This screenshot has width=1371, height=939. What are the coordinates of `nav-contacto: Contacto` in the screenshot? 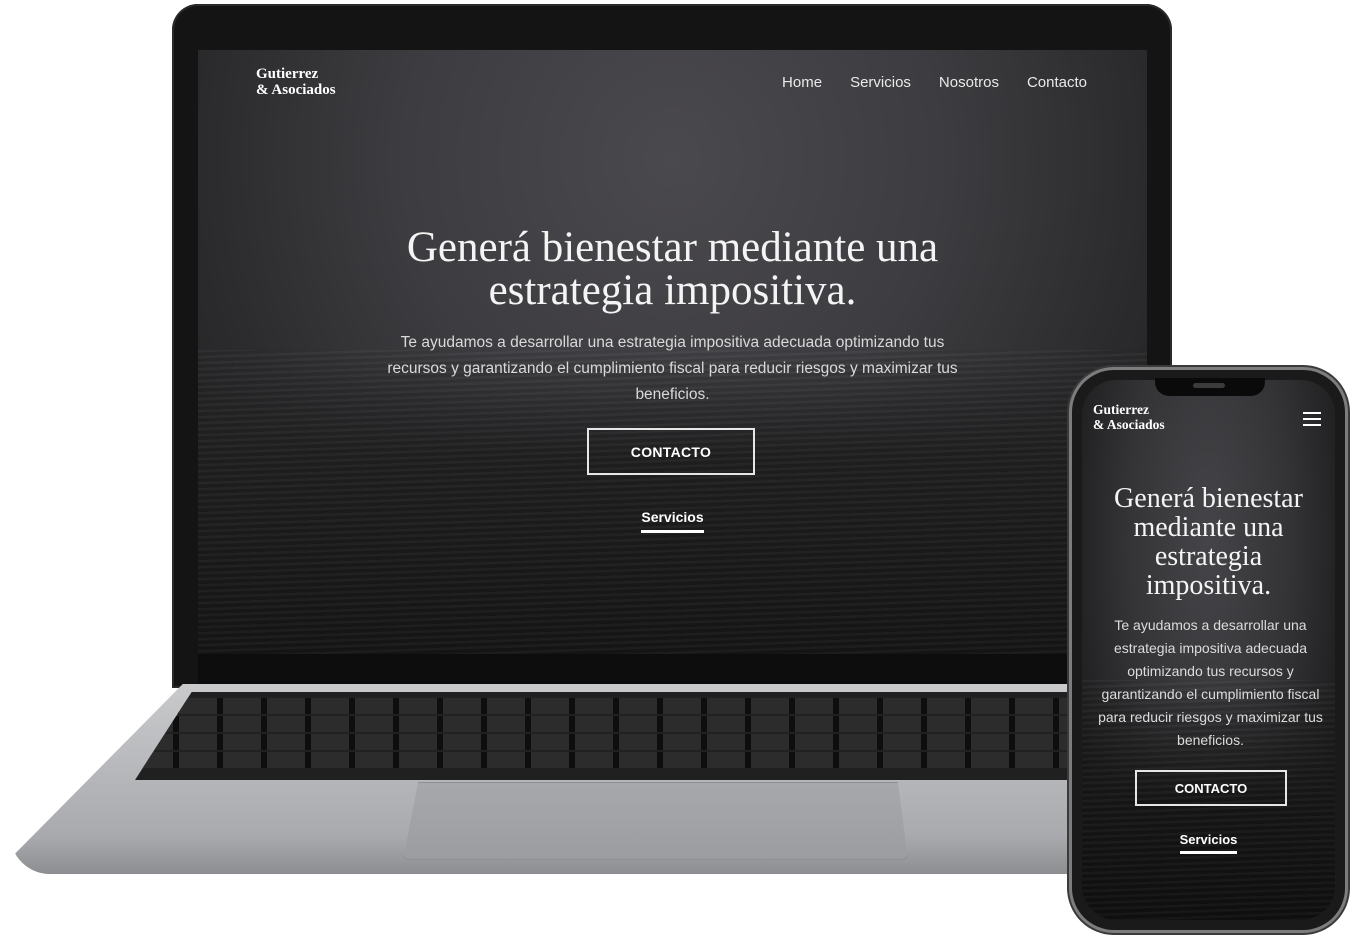 It's located at (1057, 82).